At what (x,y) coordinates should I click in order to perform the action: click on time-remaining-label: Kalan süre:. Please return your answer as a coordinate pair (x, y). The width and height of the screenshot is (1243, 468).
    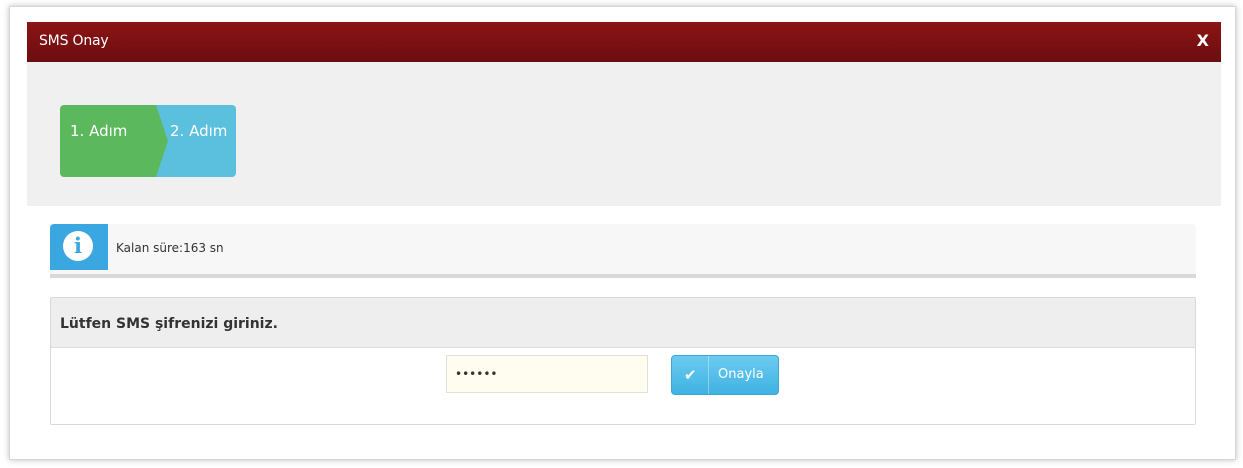
    Looking at the image, I should click on (150, 248).